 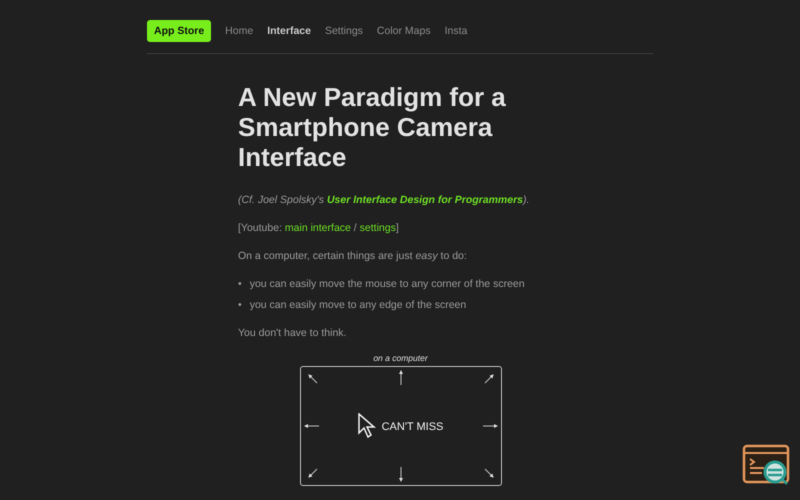 What do you see at coordinates (766, 465) in the screenshot?
I see `browser-search-icon` at bounding box center [766, 465].